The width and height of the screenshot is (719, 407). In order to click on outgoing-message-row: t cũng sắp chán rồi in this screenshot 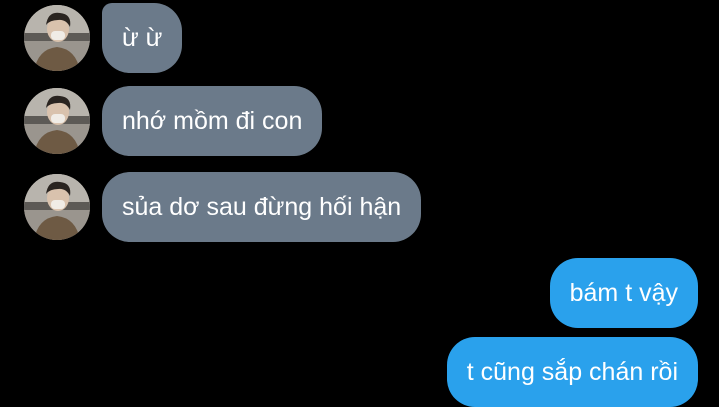, I will do `click(572, 372)`.